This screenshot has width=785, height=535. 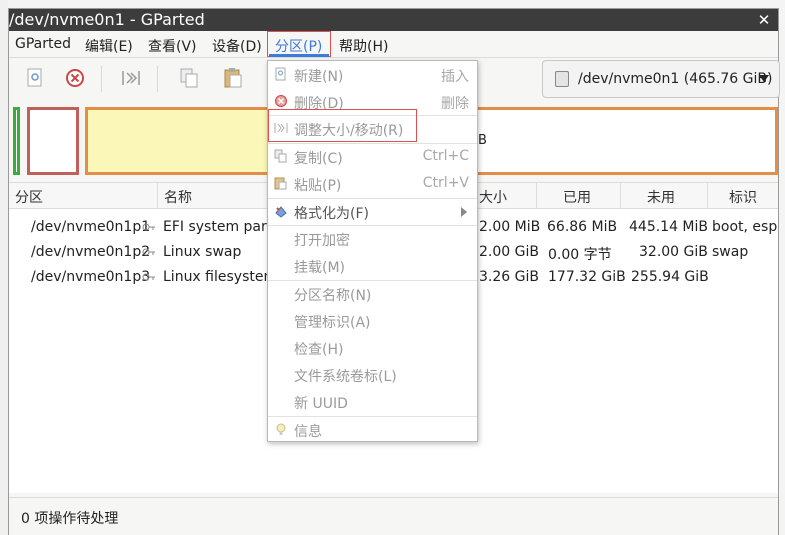 What do you see at coordinates (393, 44) in the screenshot?
I see `menu-bar: GParted 编辑(E) 查看(V) 设备(D) 分区(P) 帮助(H)` at bounding box center [393, 44].